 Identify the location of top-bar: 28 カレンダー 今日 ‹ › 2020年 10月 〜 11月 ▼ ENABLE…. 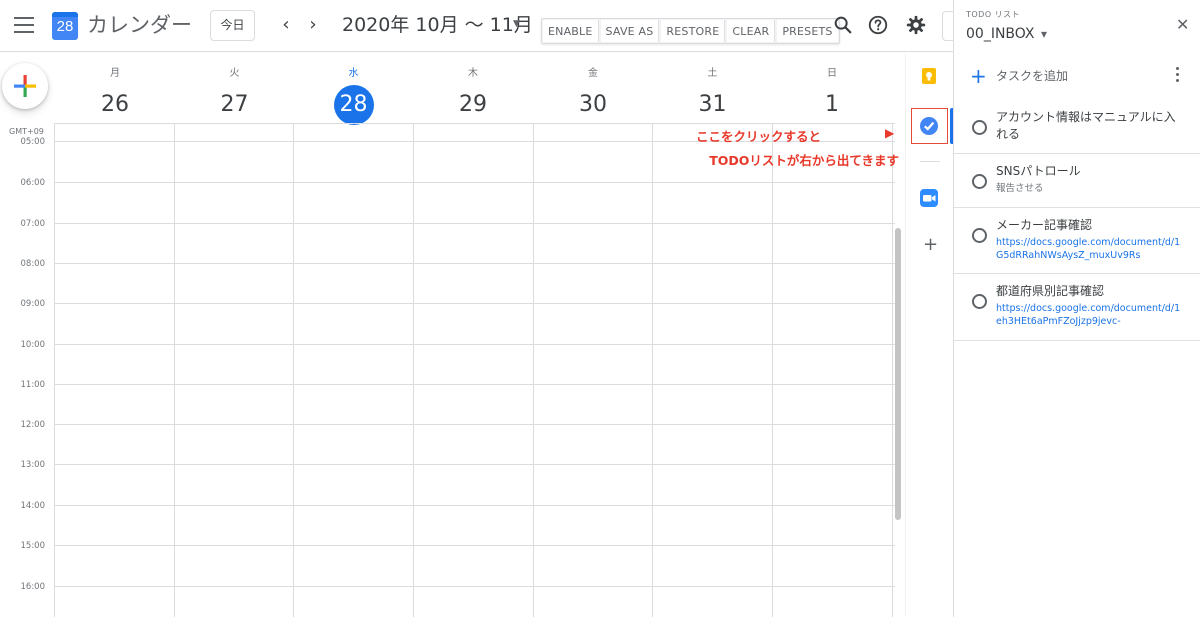
(477, 26).